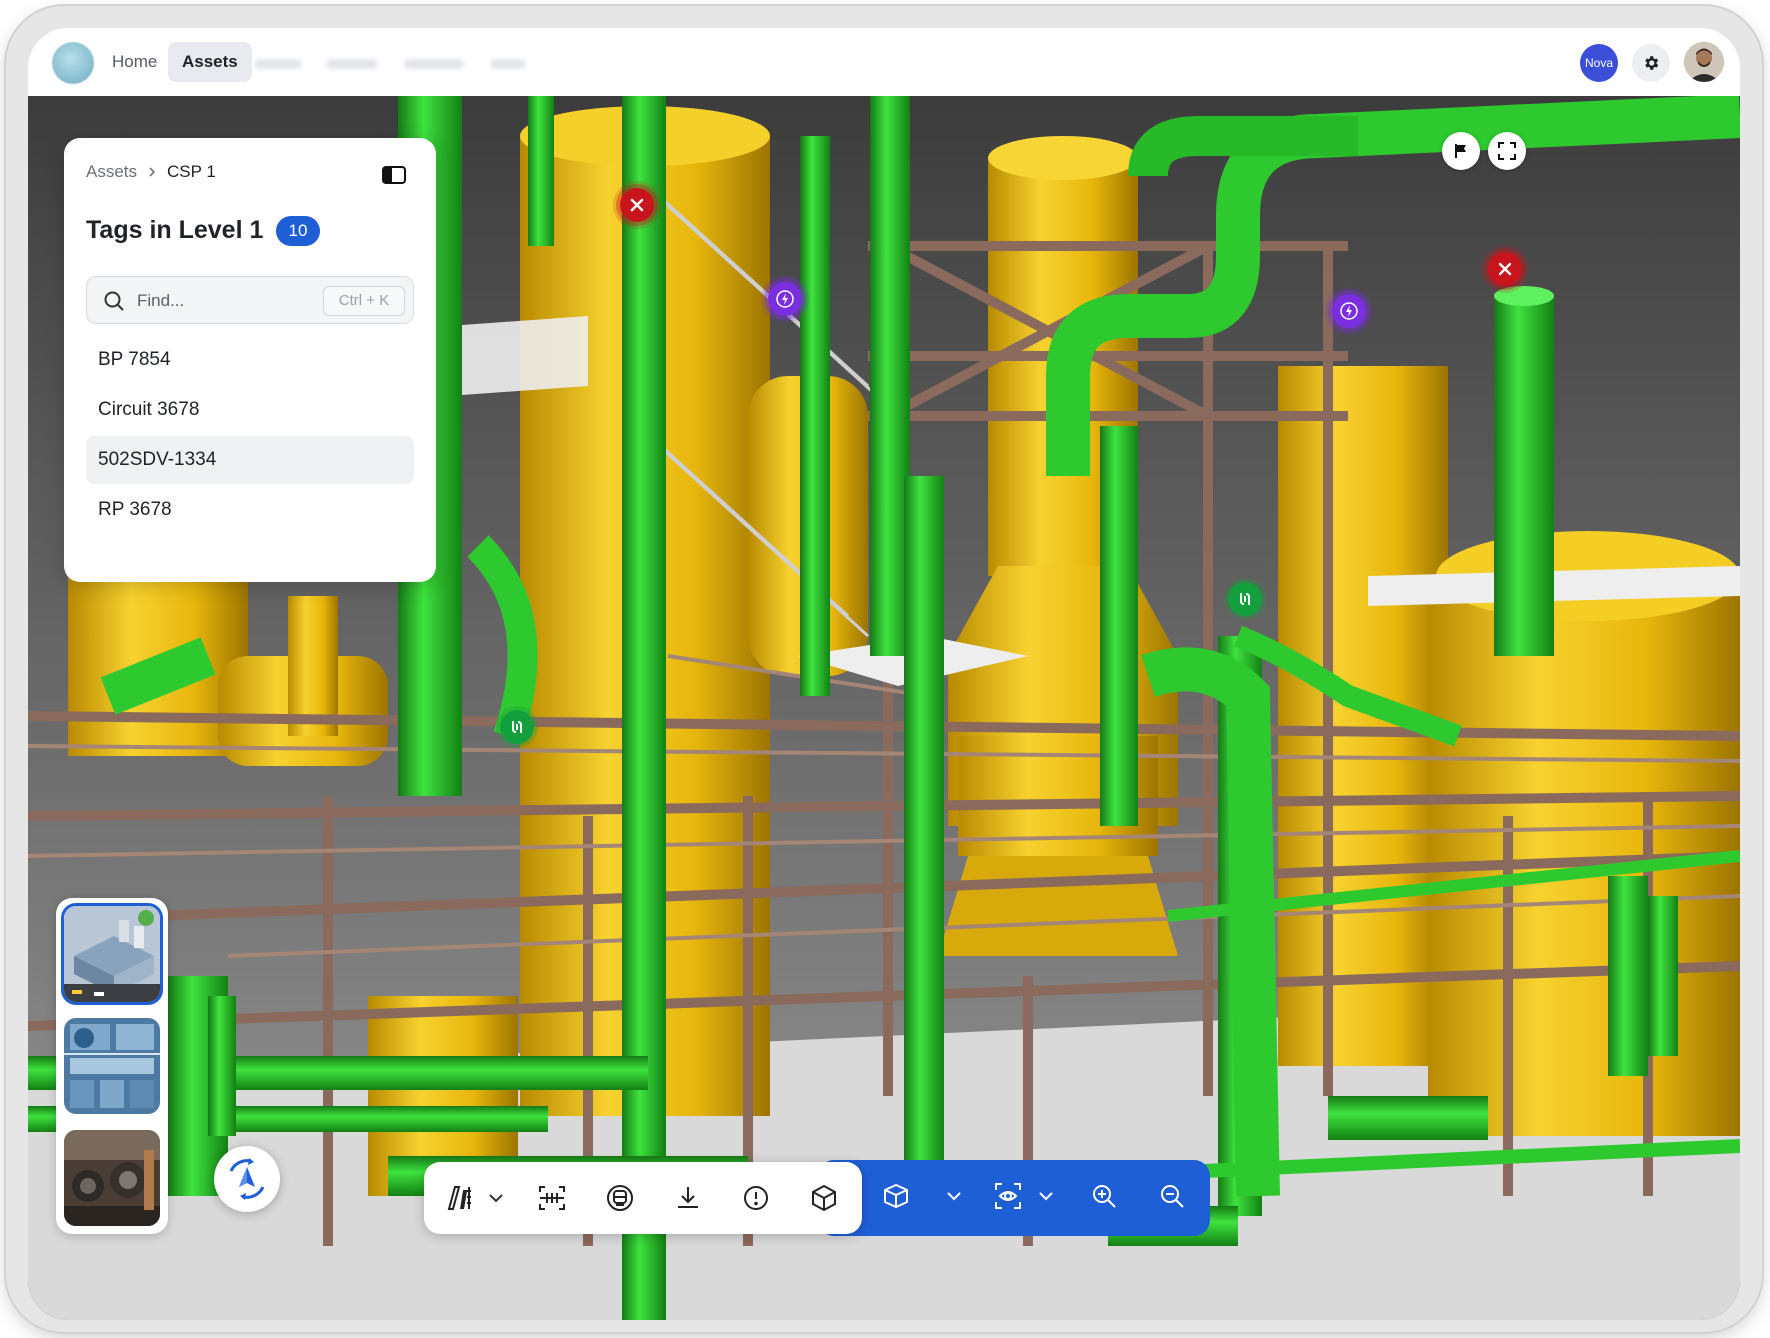 Image resolution: width=1770 pixels, height=1338 pixels. What do you see at coordinates (227, 301) in the screenshot?
I see `search-input` at bounding box center [227, 301].